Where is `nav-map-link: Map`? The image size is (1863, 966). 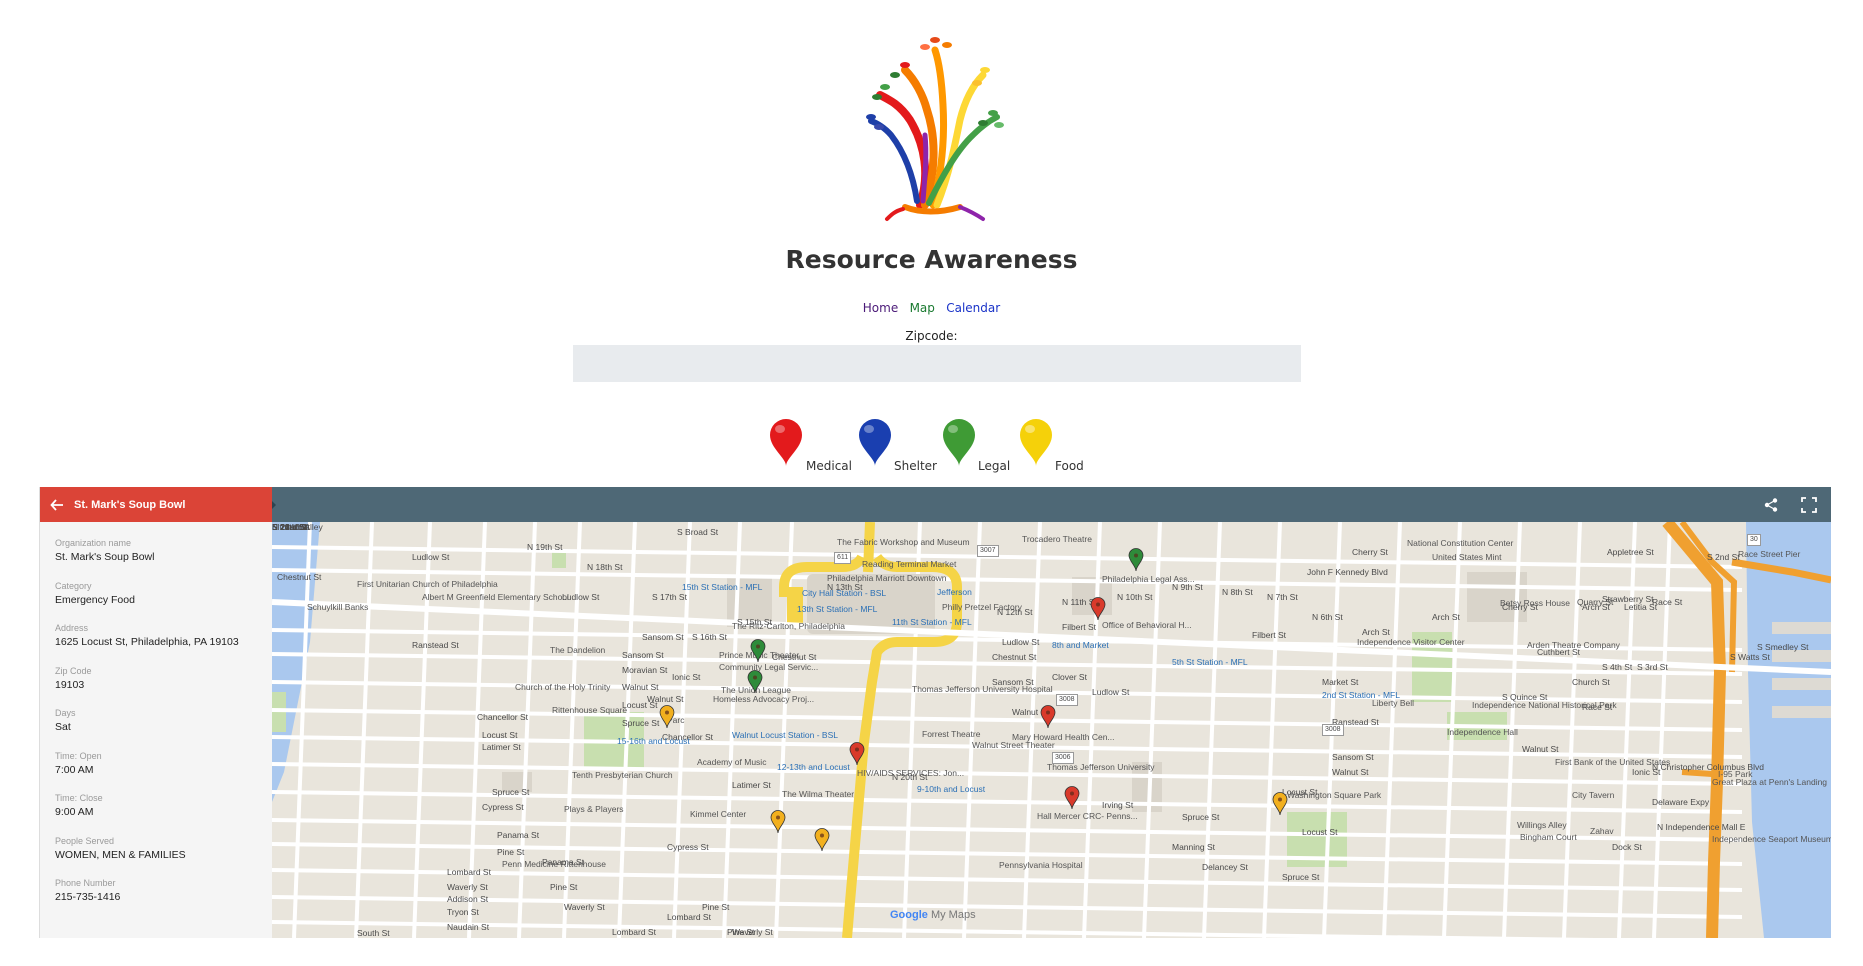
nav-map-link: Map is located at coordinates (922, 308).